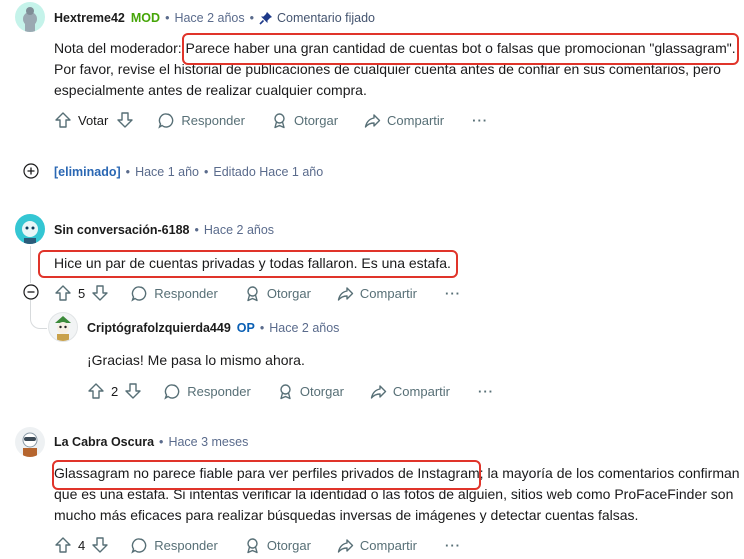 This screenshot has width=744, height=559. I want to click on comment-author: La Cabra Oscura, so click(104, 442).